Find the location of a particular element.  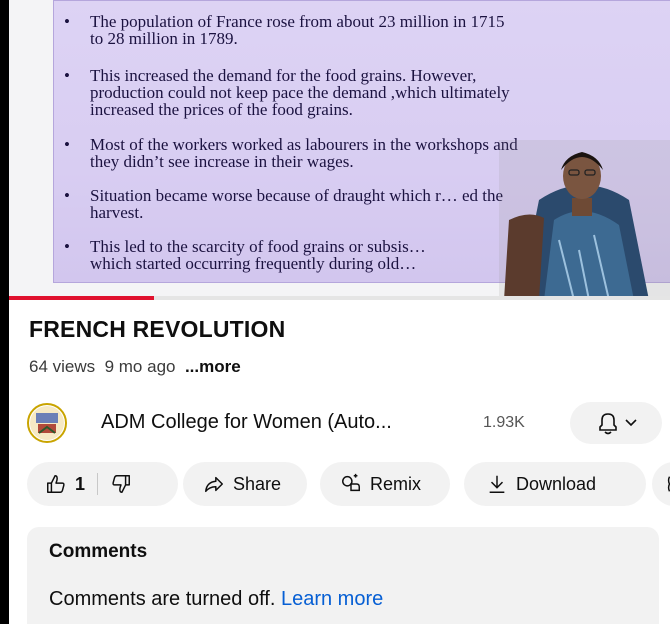

video-title: FRENCH REVOLUTION is located at coordinates (157, 329).